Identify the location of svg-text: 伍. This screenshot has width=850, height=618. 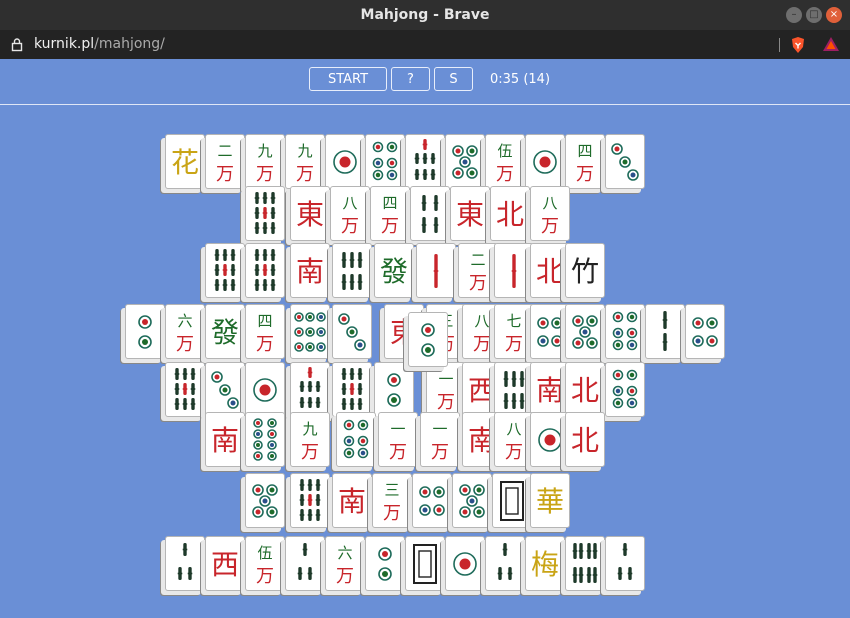
(504, 151).